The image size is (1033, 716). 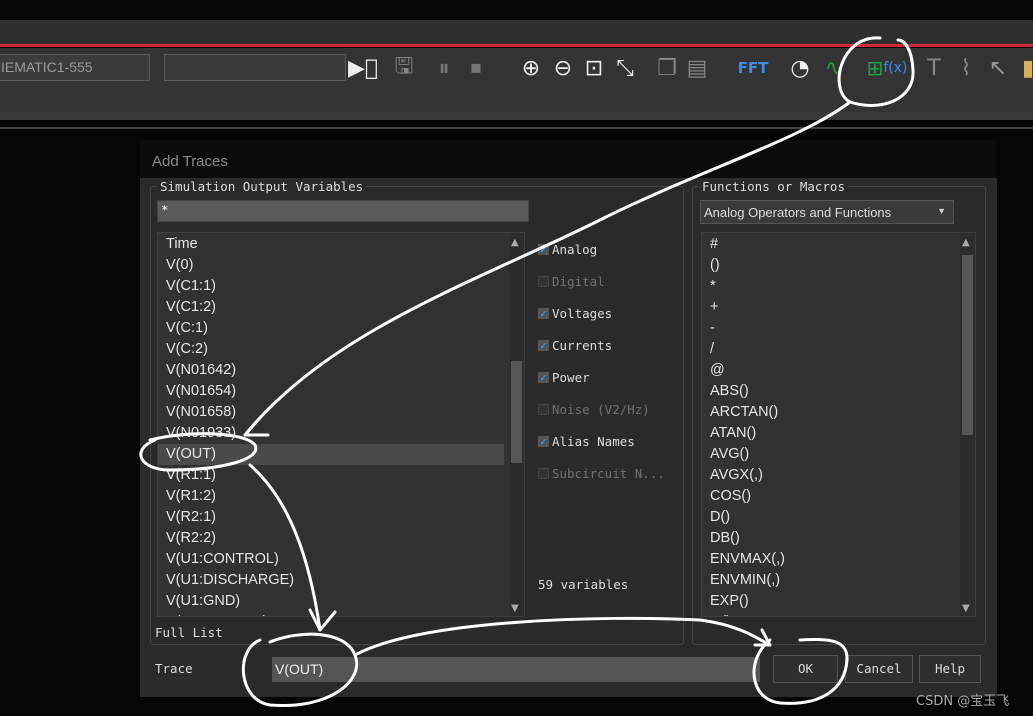 What do you see at coordinates (300, 670) in the screenshot?
I see `annotation-circle-trace` at bounding box center [300, 670].